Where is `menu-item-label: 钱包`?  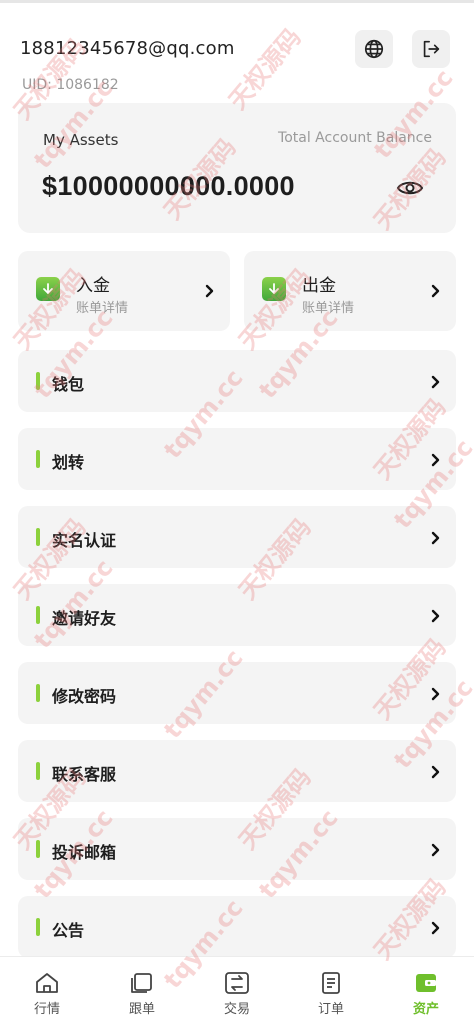 menu-item-label: 钱包 is located at coordinates (68, 384).